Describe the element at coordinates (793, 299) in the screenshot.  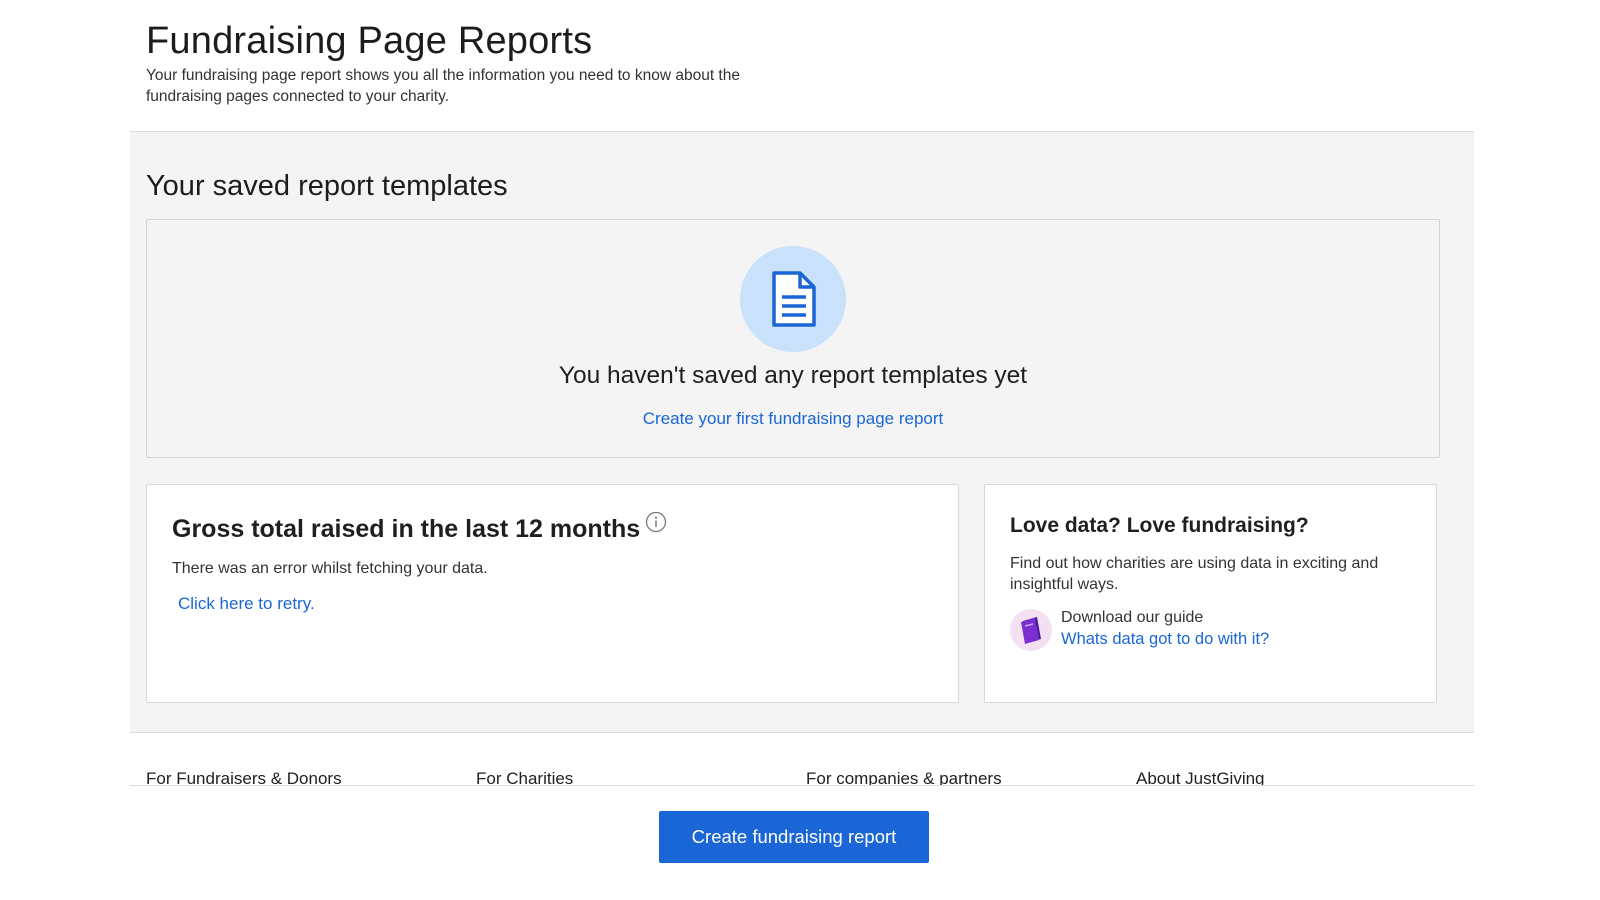
I see `document-icon` at that location.